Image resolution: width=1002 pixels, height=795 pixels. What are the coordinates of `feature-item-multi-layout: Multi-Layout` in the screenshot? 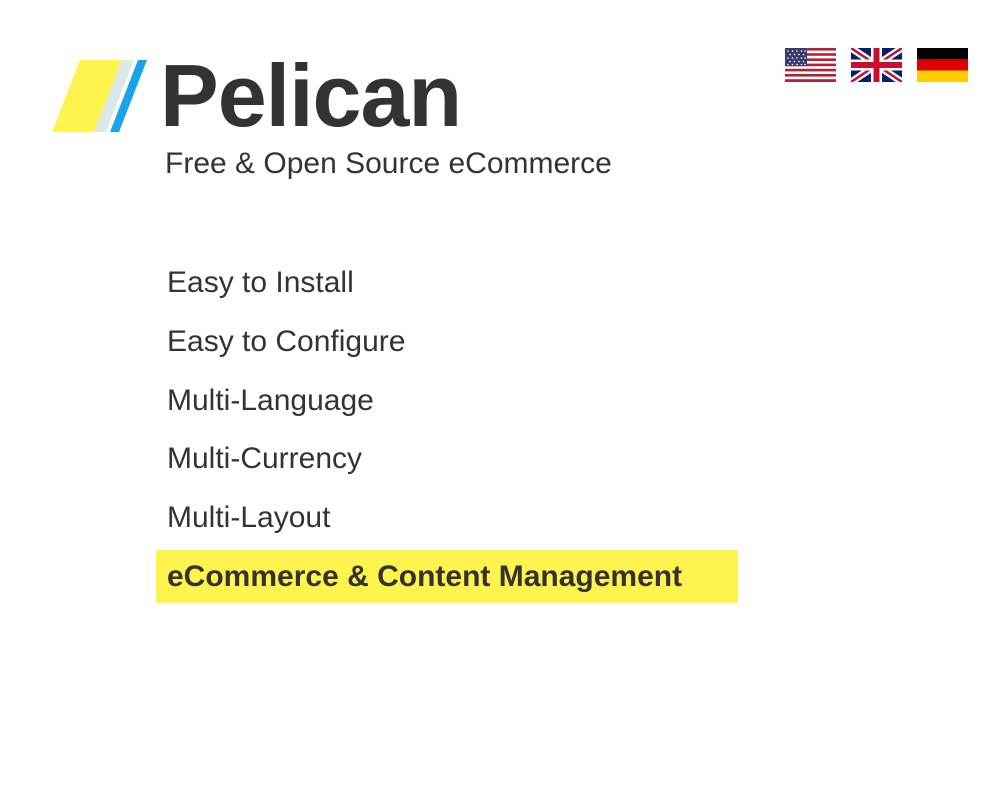 It's located at (249, 518).